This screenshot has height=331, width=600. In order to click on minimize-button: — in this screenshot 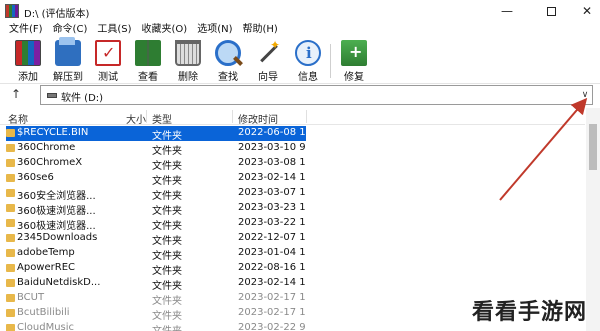, I will do `click(507, 11)`.